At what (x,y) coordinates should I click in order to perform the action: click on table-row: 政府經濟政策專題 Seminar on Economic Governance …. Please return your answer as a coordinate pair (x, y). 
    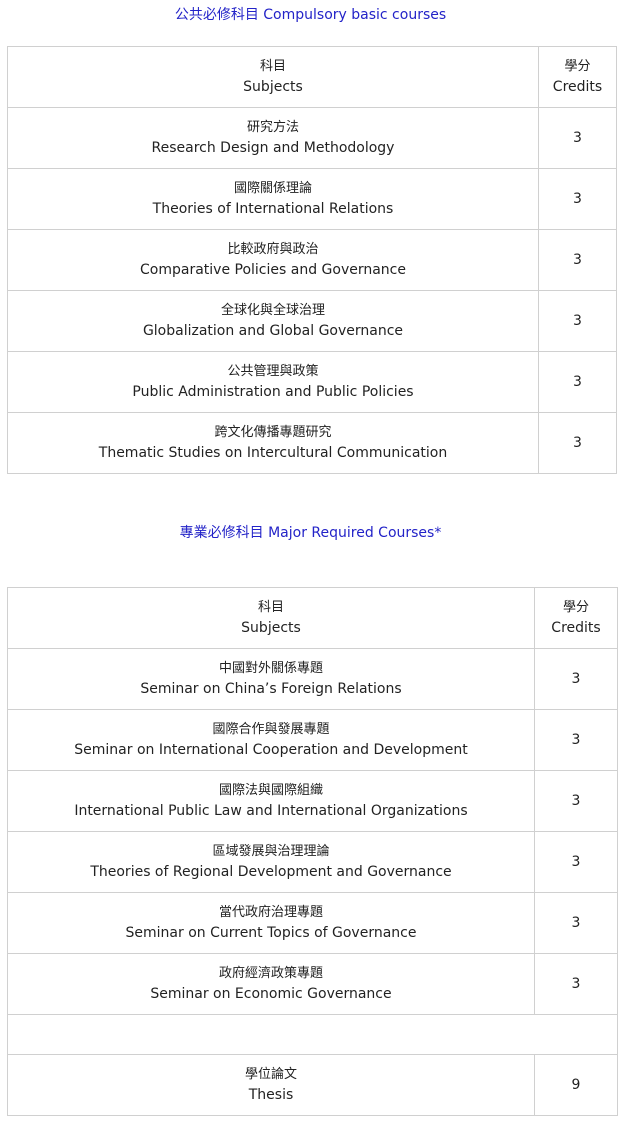
    Looking at the image, I should click on (312, 984).